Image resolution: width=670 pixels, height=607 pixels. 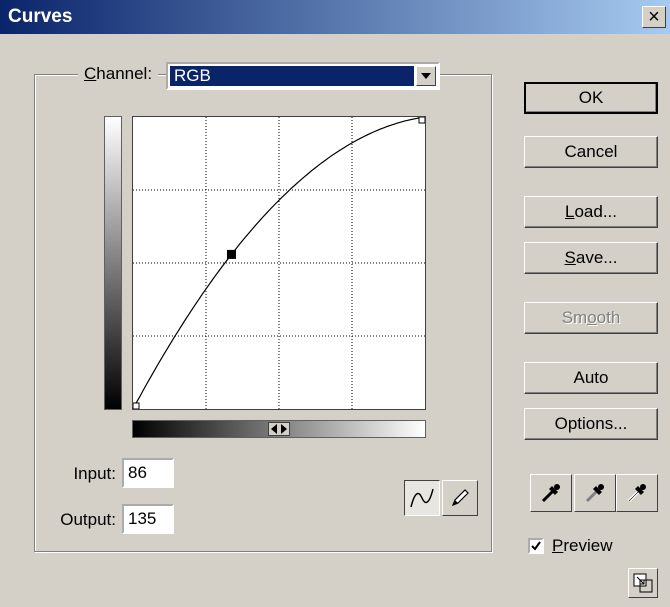 I want to click on window-title: Curves, so click(x=40, y=16).